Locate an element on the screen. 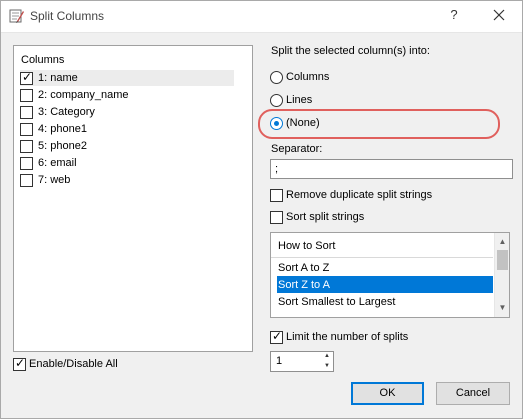 Image resolution: width=523 pixels, height=419 pixels. sort-option-a-to-z: Sort A to Z is located at coordinates (382, 267).